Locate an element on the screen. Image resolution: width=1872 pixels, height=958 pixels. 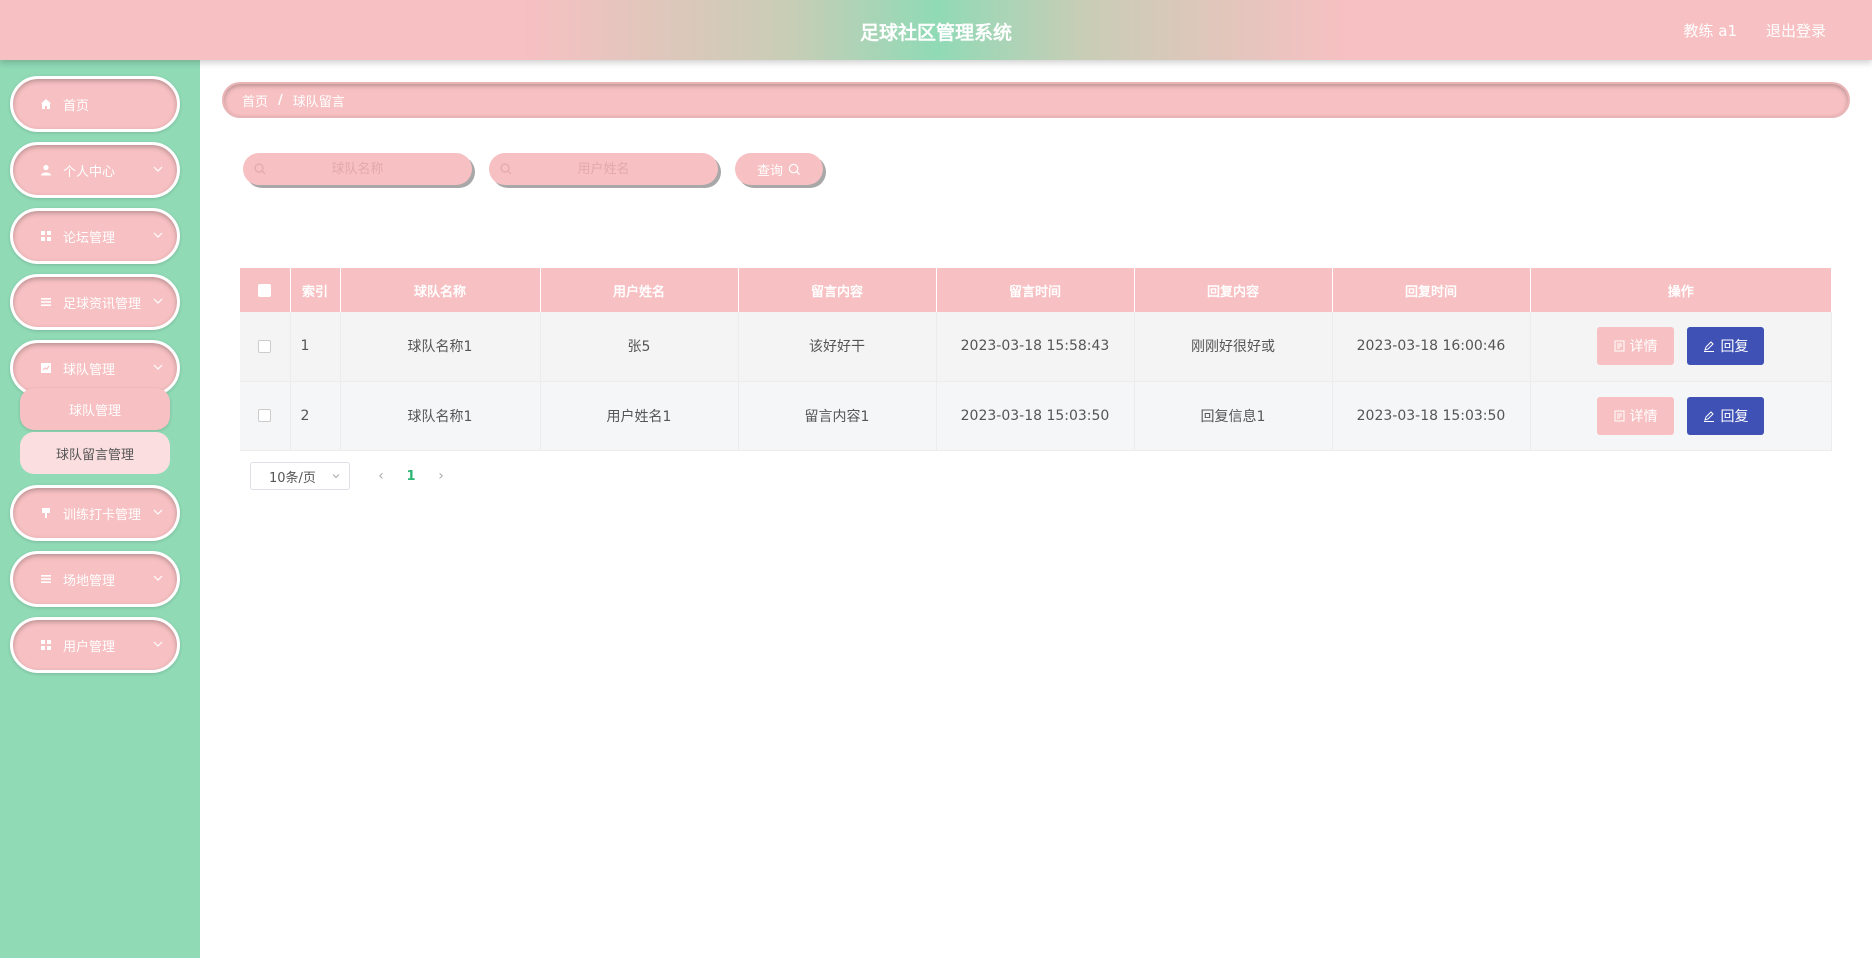
sidebar-item-label: 球队管理 is located at coordinates (89, 370).